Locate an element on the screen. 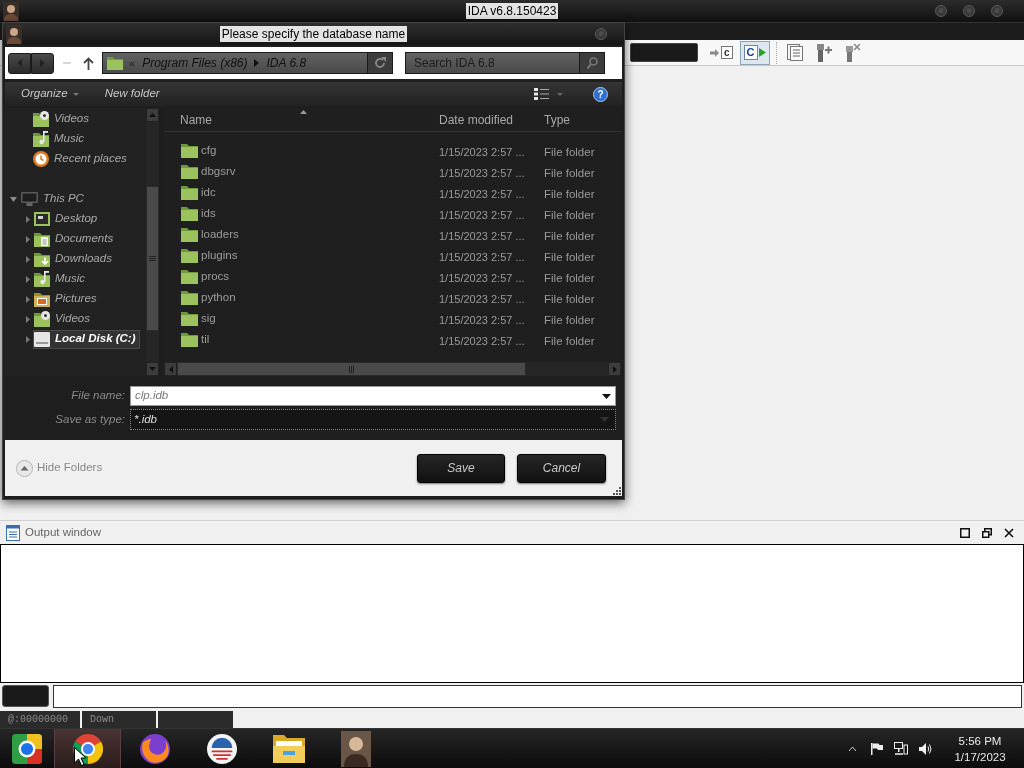 The width and height of the screenshot is (1024, 768). arrow-icon is located at coordinates (714, 52).